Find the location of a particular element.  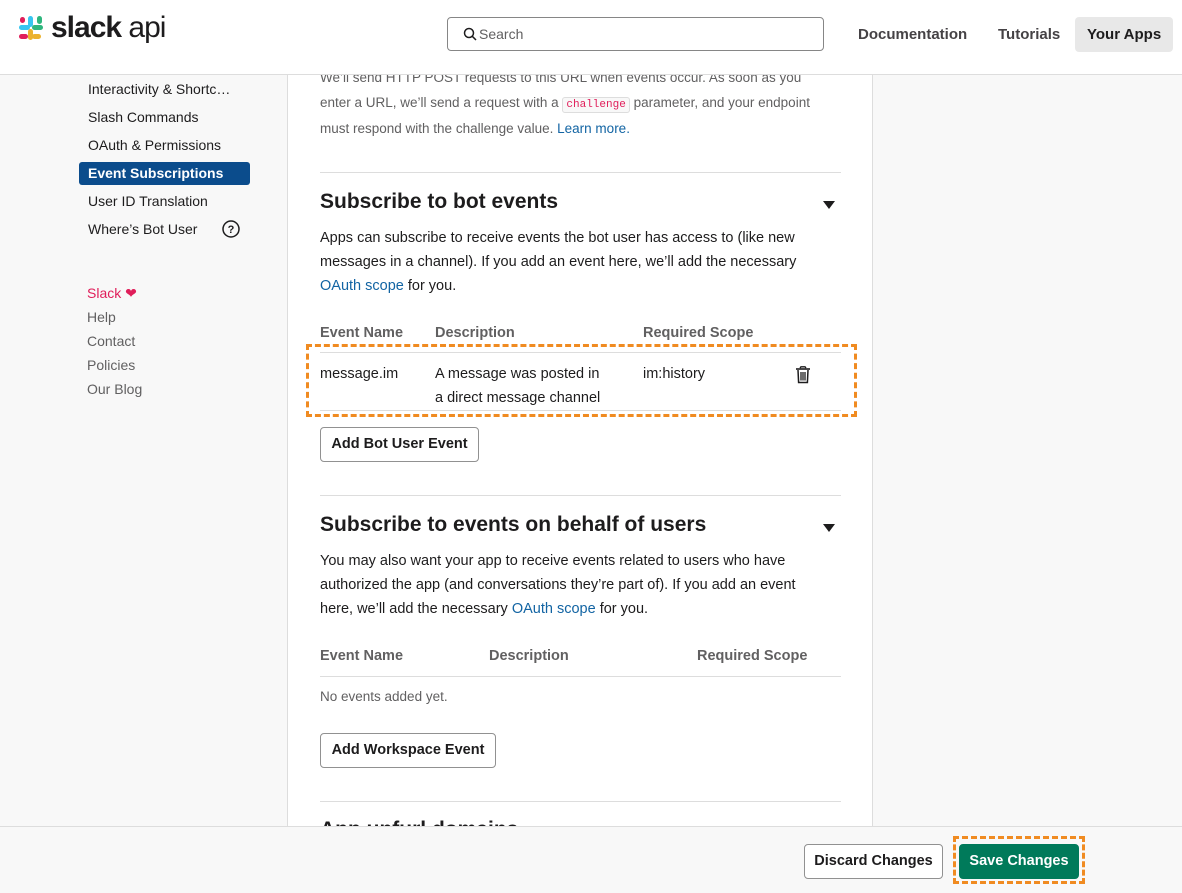

discard-changes-button: Discard Changes is located at coordinates (873, 861).